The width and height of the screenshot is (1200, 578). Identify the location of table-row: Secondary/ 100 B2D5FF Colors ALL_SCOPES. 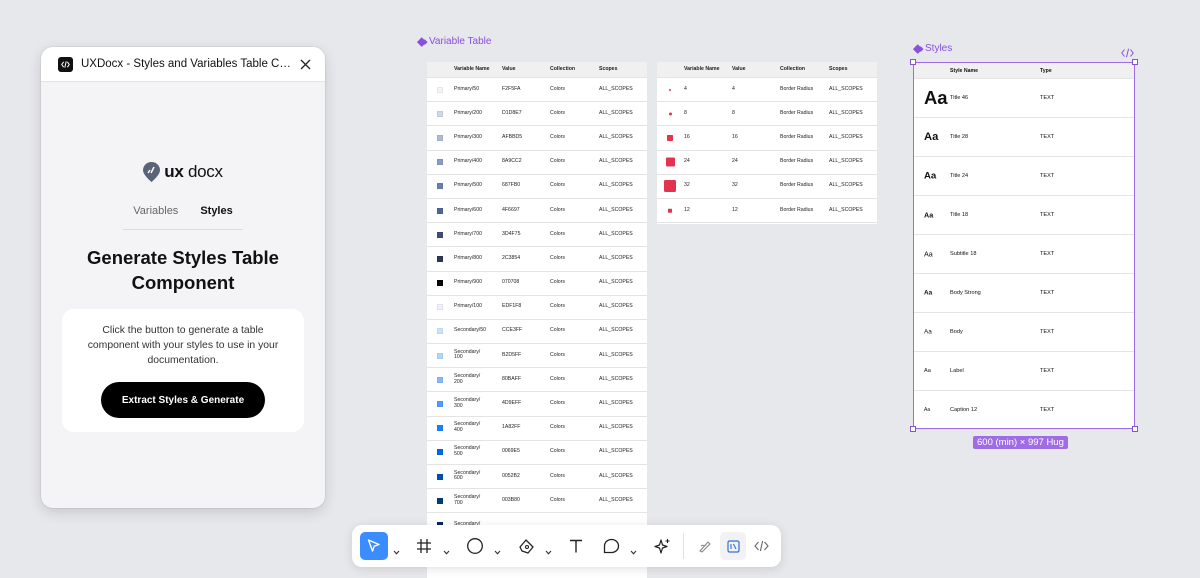
(537, 356).